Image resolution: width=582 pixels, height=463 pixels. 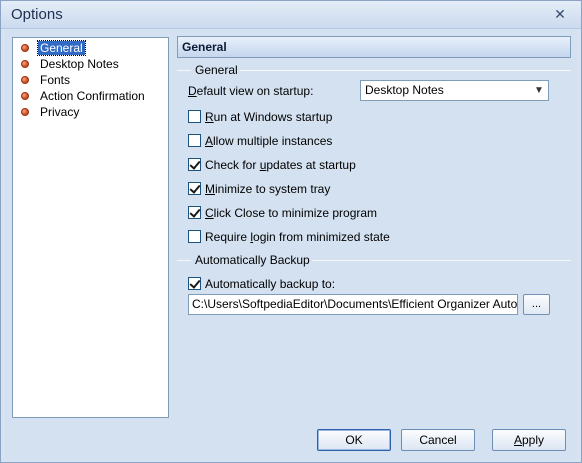 I want to click on window-title: Options, so click(x=37, y=14).